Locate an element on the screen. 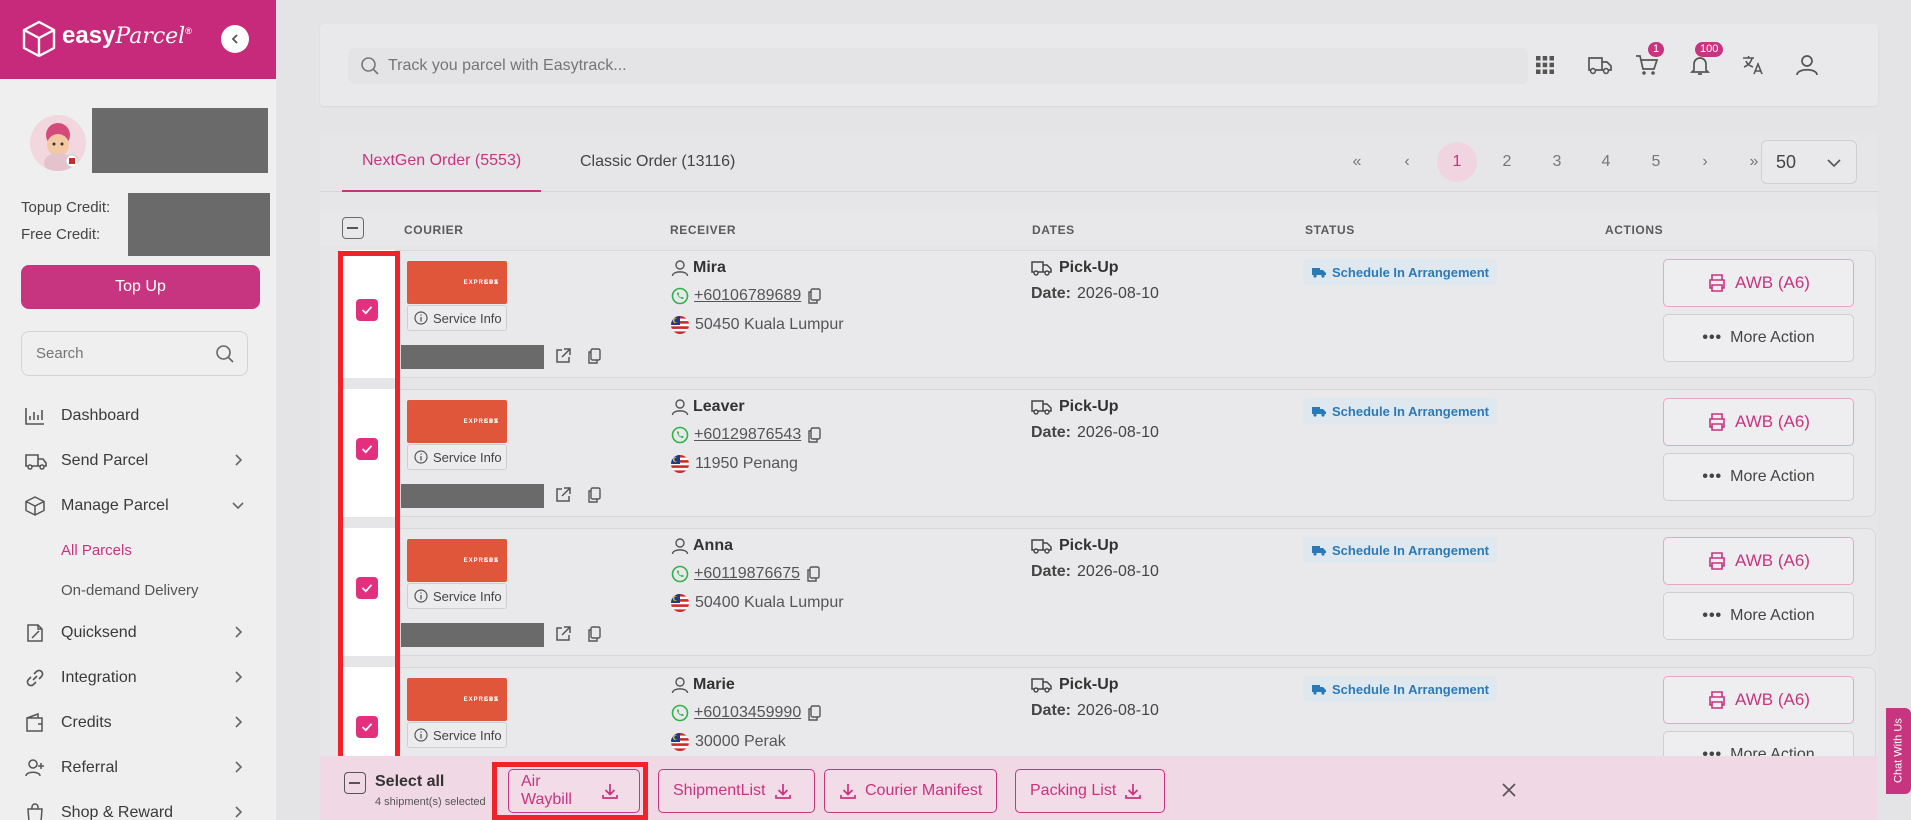 The image size is (1911, 820). receiver-phone-link: +60103459990 is located at coordinates (747, 713).